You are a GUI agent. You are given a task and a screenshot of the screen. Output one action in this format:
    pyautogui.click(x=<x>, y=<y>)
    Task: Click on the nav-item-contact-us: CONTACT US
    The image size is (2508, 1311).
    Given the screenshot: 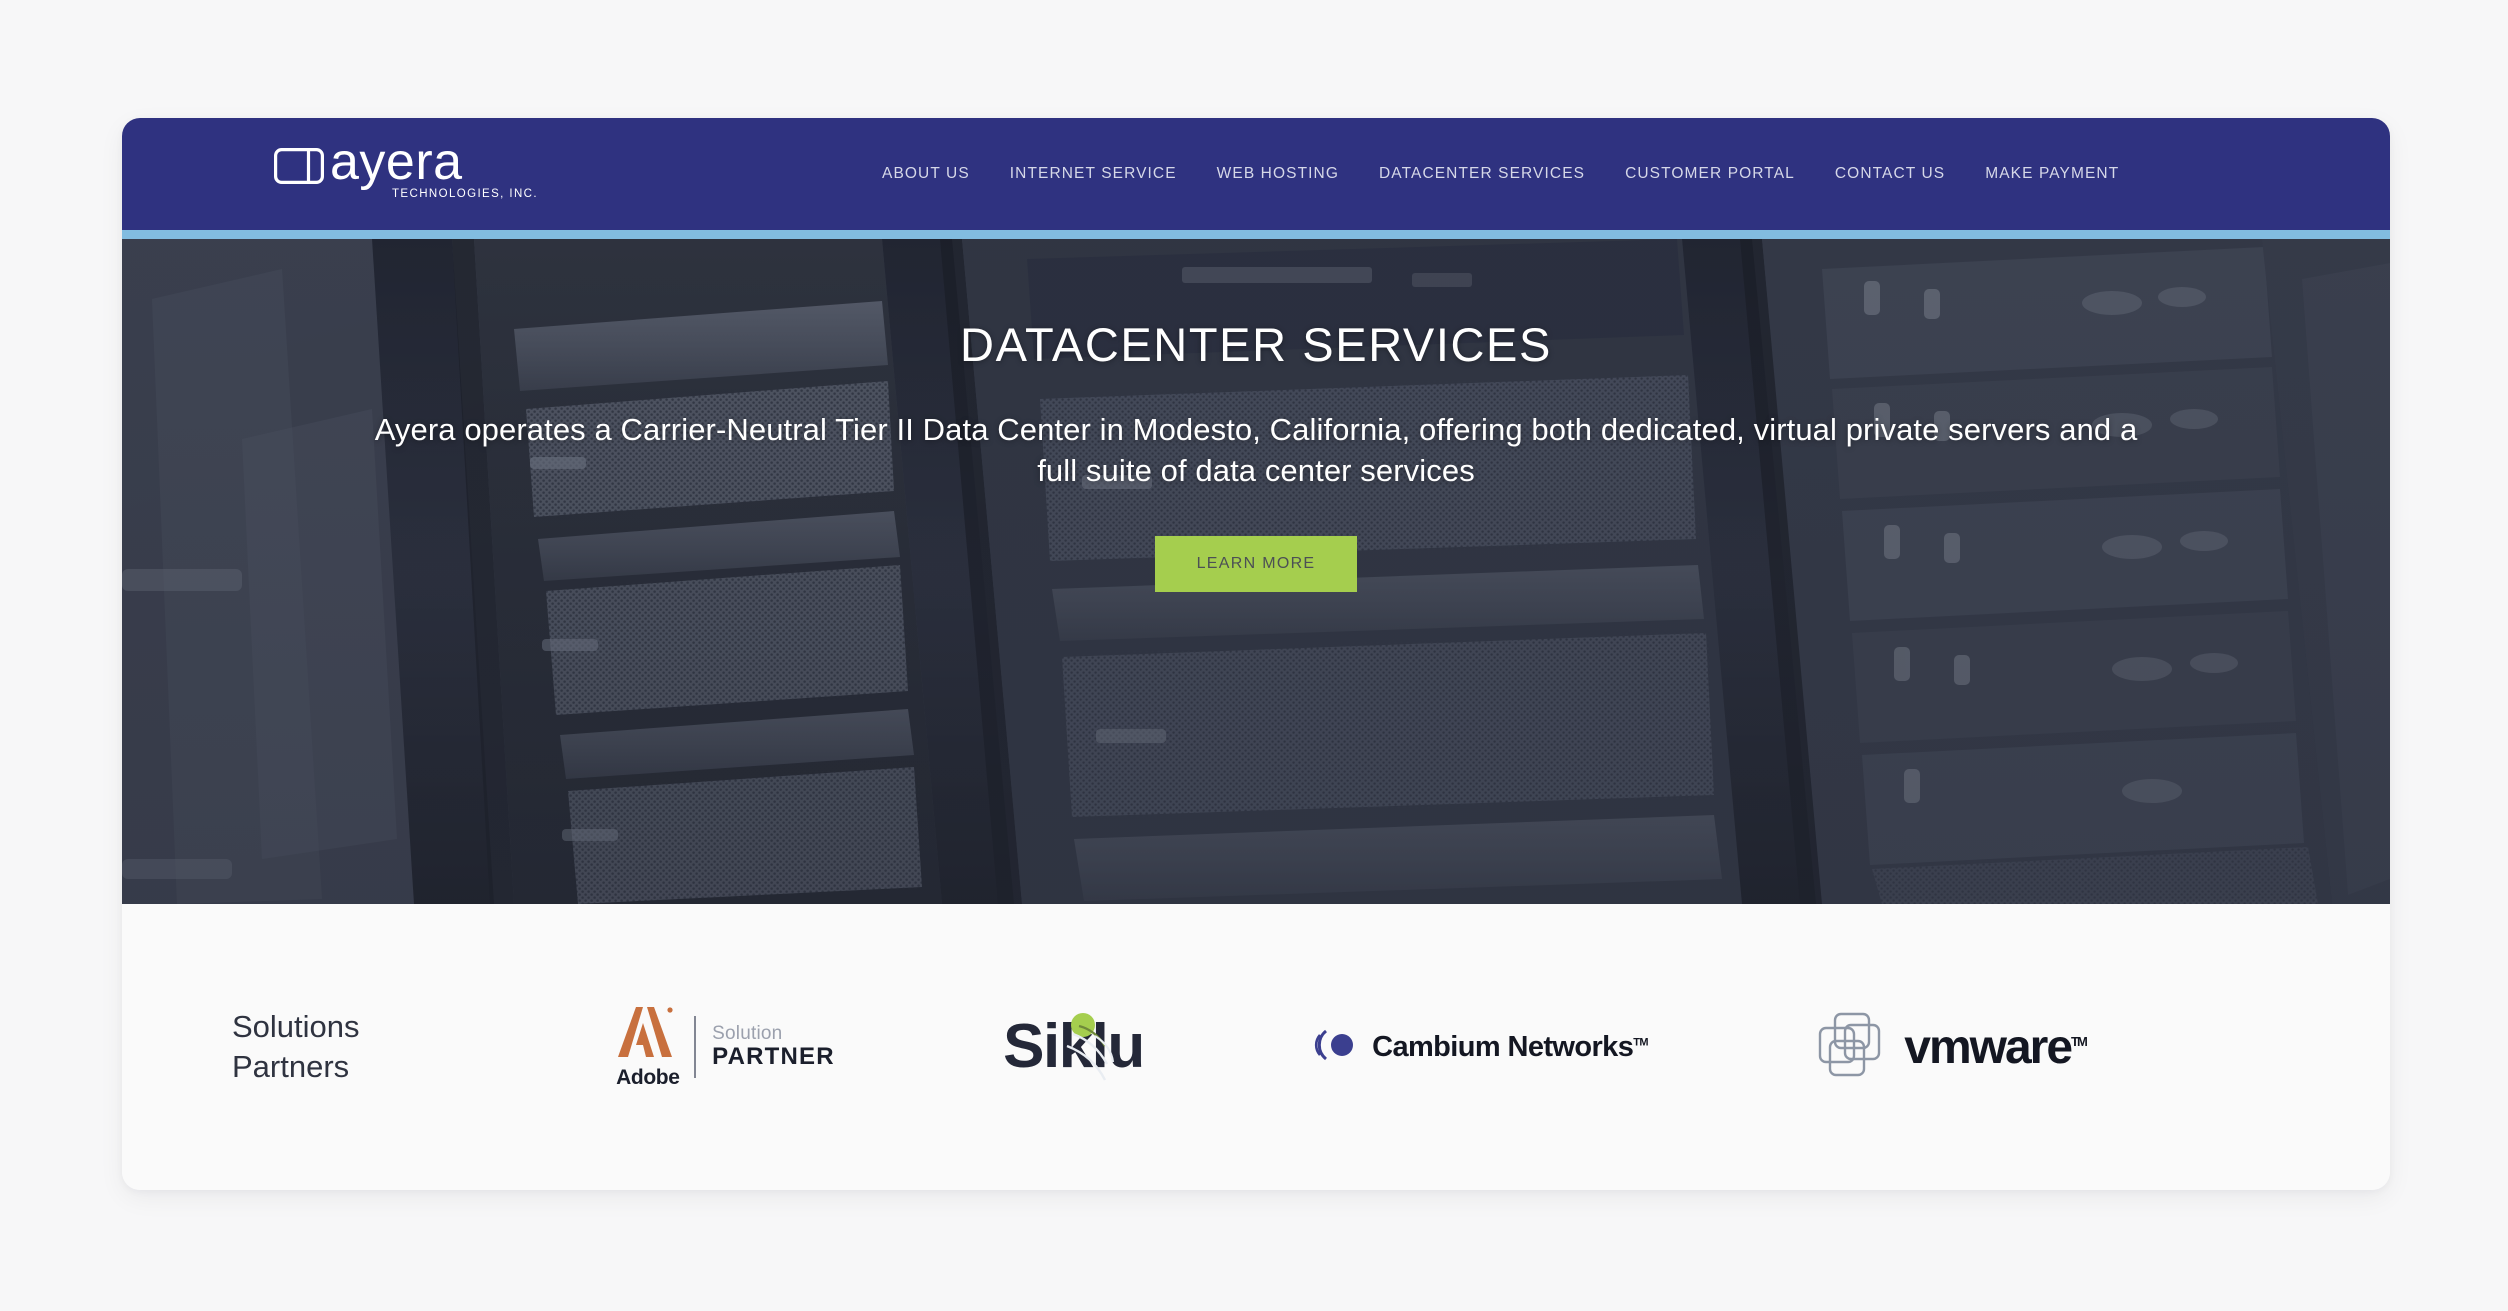 What is the action you would take?
    pyautogui.click(x=1890, y=174)
    